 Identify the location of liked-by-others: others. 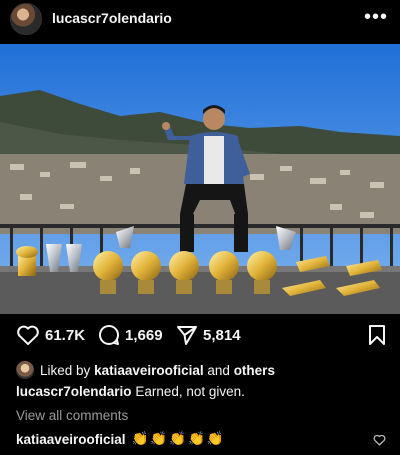
(254, 370).